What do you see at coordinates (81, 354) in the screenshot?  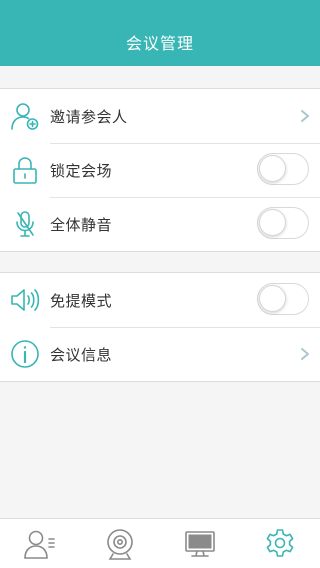 I see `meeting-info-label: 会议信息` at bounding box center [81, 354].